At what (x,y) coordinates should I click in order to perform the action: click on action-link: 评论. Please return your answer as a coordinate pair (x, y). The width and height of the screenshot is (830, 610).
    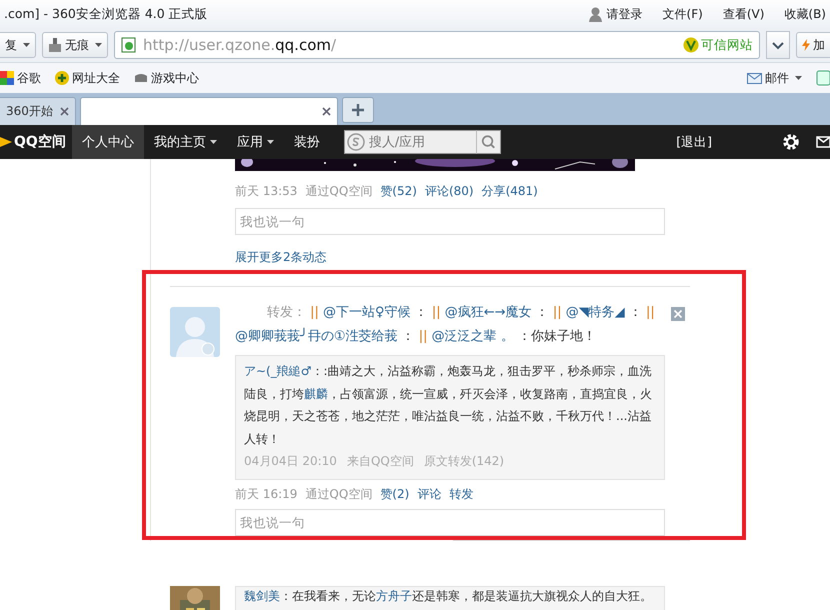
    Looking at the image, I should click on (429, 494).